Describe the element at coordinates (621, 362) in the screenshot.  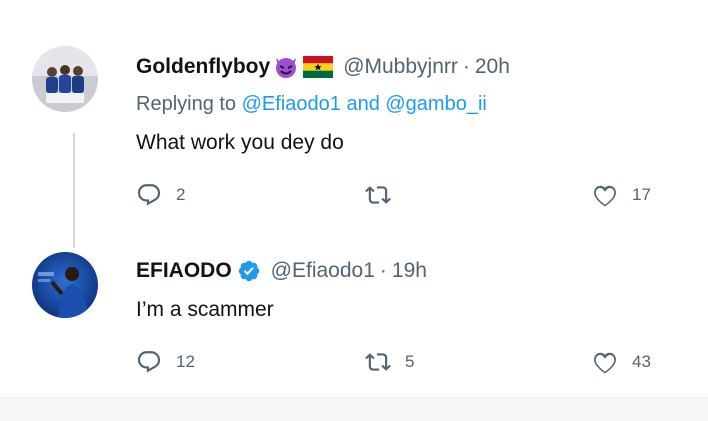
I see `like-button: 43` at that location.